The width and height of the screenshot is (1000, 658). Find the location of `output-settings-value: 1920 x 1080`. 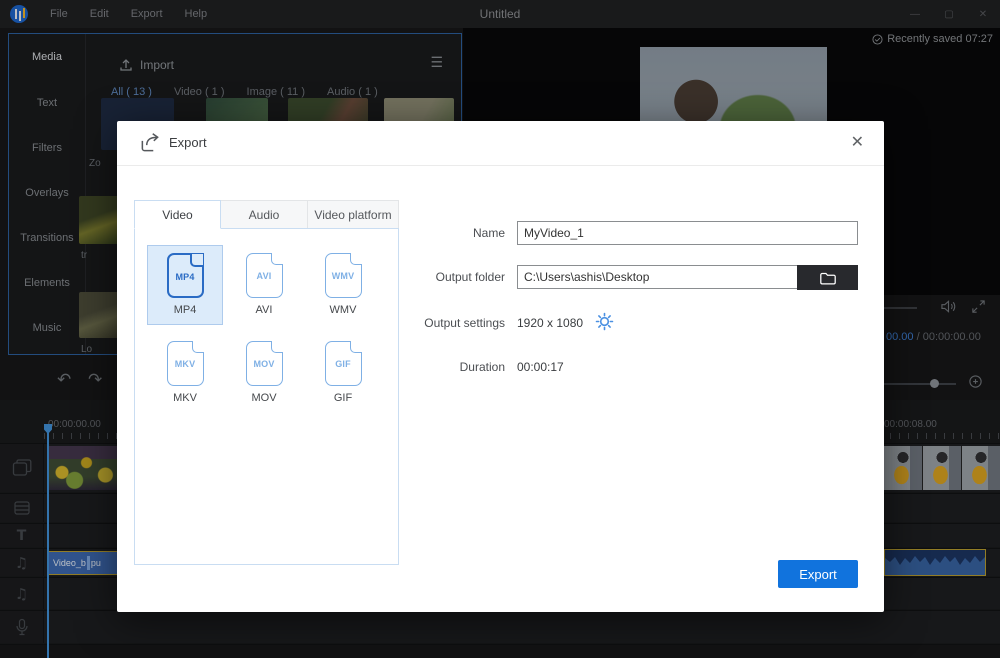

output-settings-value: 1920 x 1080 is located at coordinates (550, 323).